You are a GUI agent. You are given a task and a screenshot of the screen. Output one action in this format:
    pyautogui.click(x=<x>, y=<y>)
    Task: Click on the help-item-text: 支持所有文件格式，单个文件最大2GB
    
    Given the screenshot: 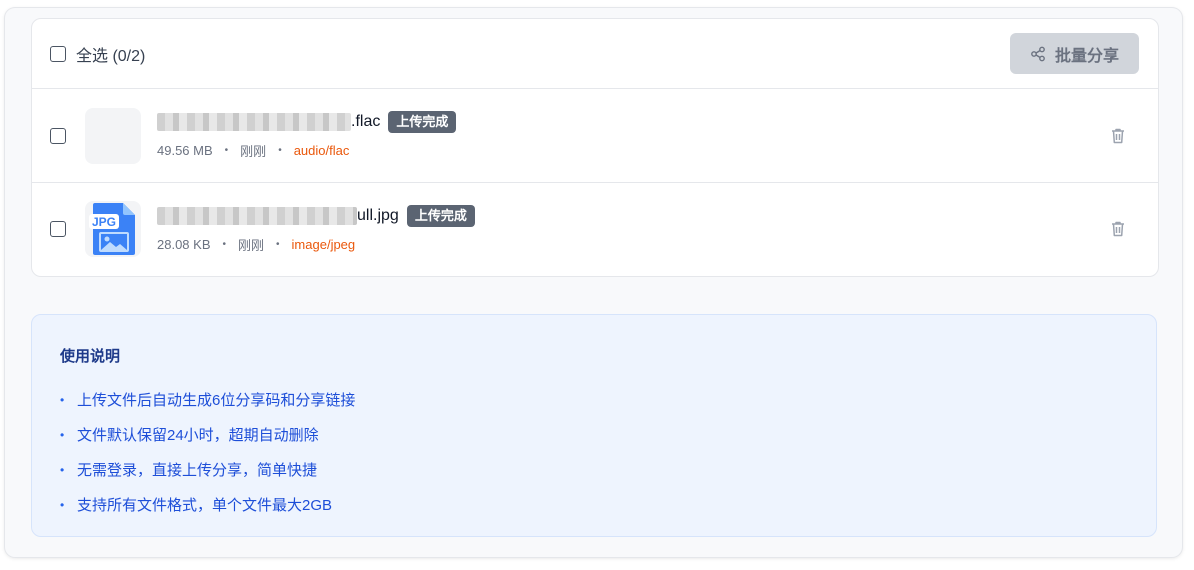 What is the action you would take?
    pyautogui.click(x=205, y=505)
    